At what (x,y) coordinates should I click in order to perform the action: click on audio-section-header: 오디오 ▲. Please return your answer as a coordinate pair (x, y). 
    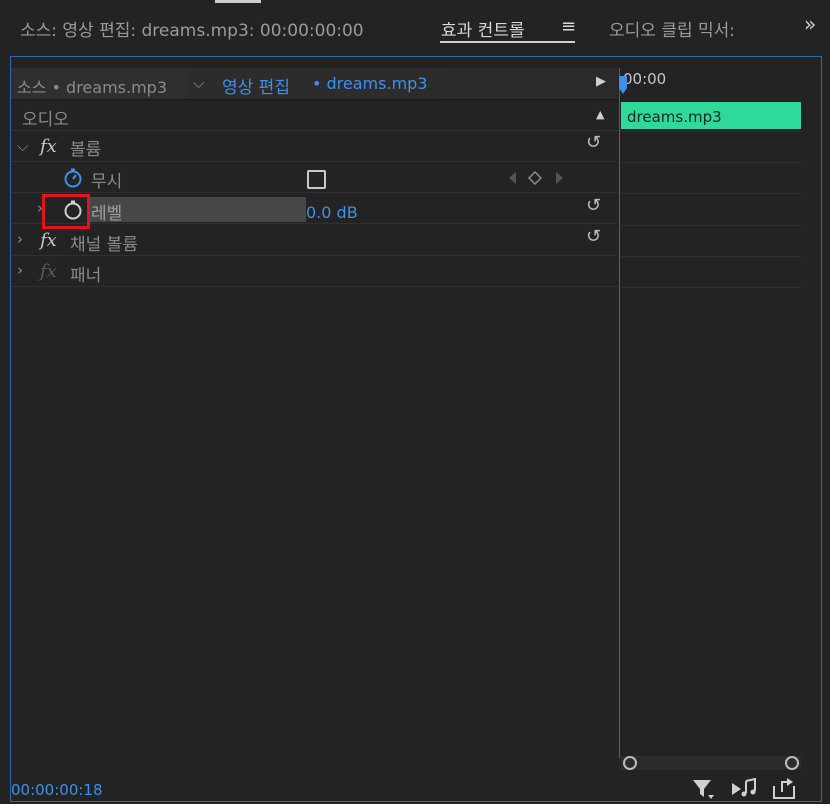
    Looking at the image, I should click on (314, 115).